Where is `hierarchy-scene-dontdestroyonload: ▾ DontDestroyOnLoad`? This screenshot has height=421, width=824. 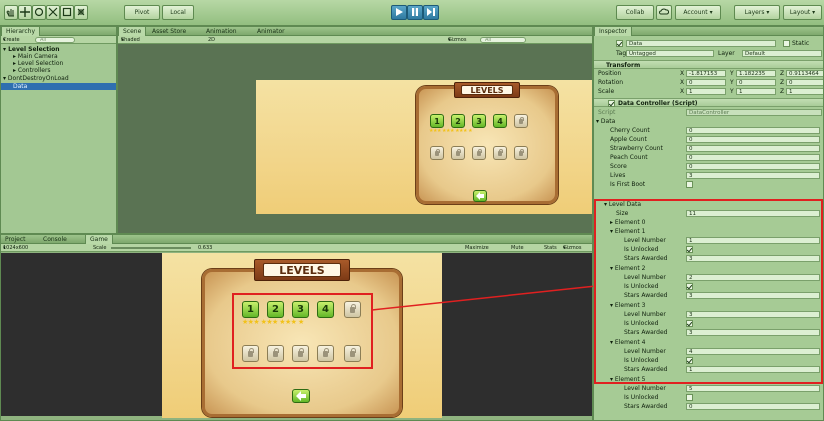
hierarchy-scene-dontdestroyonload: ▾ DontDestroyOnLoad is located at coordinates (58, 78).